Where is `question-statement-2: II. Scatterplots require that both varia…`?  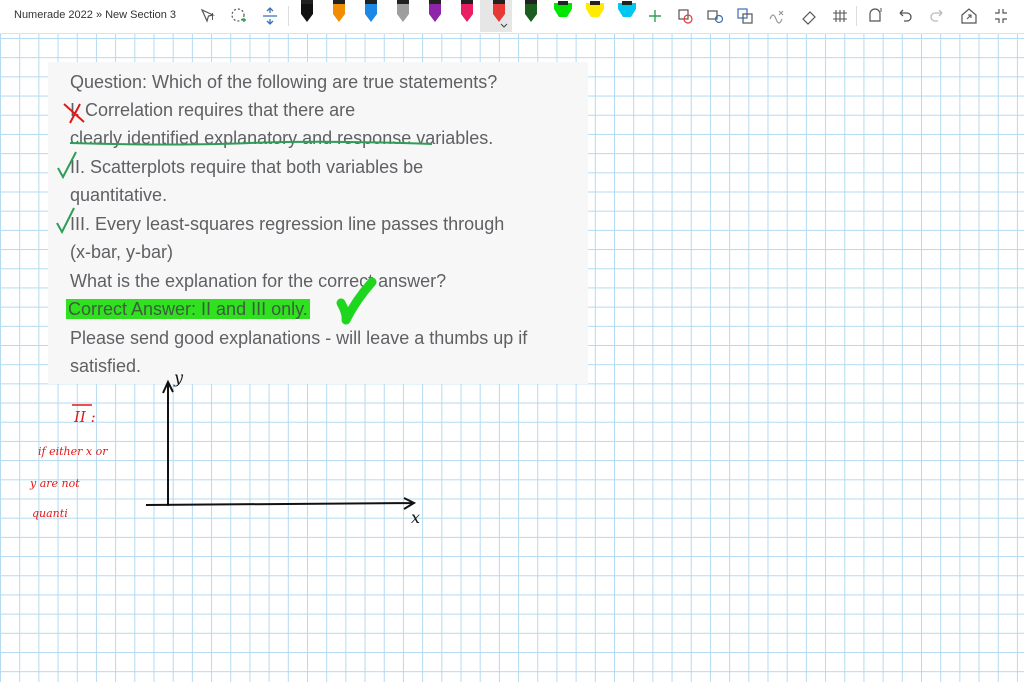
question-statement-2: II. Scatterplots require that both varia… is located at coordinates (247, 167).